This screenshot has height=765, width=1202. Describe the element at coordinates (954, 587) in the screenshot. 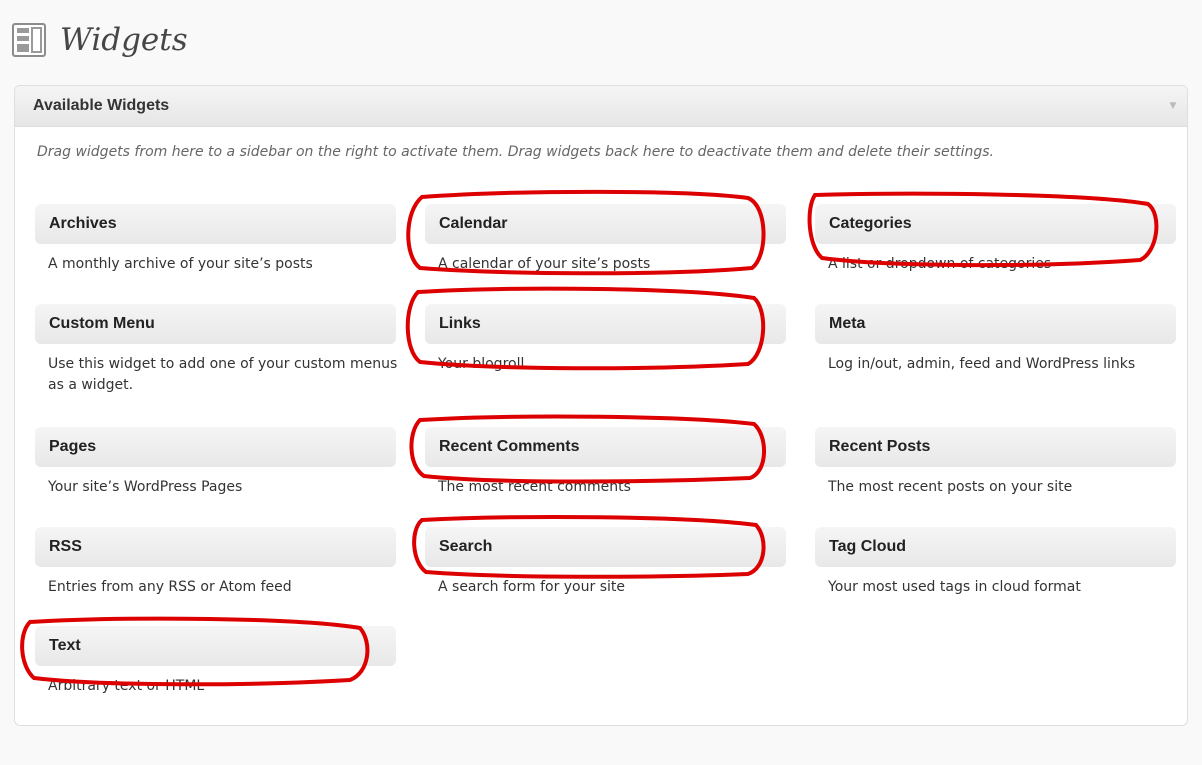

I see `widget-description: Your most used tags in cloud format` at that location.